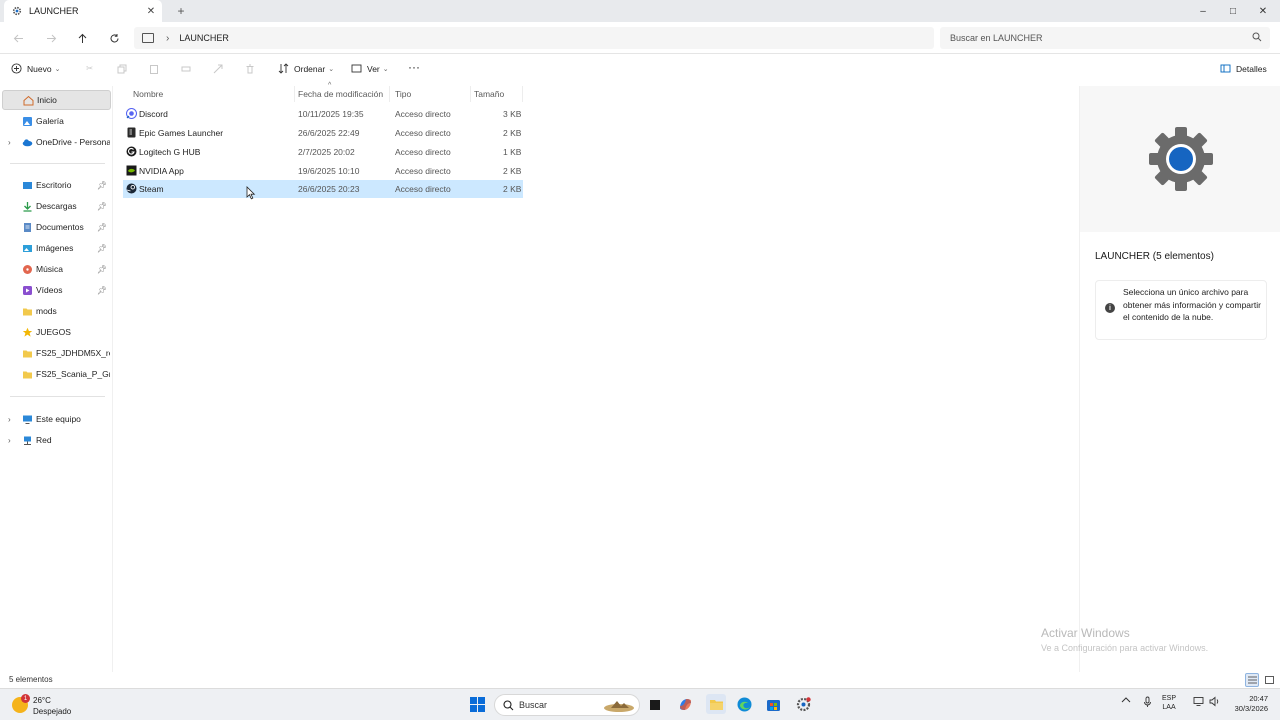 The image size is (1280, 720). I want to click on sidebar-item-this-pc: › Este equipo, so click(56, 419).